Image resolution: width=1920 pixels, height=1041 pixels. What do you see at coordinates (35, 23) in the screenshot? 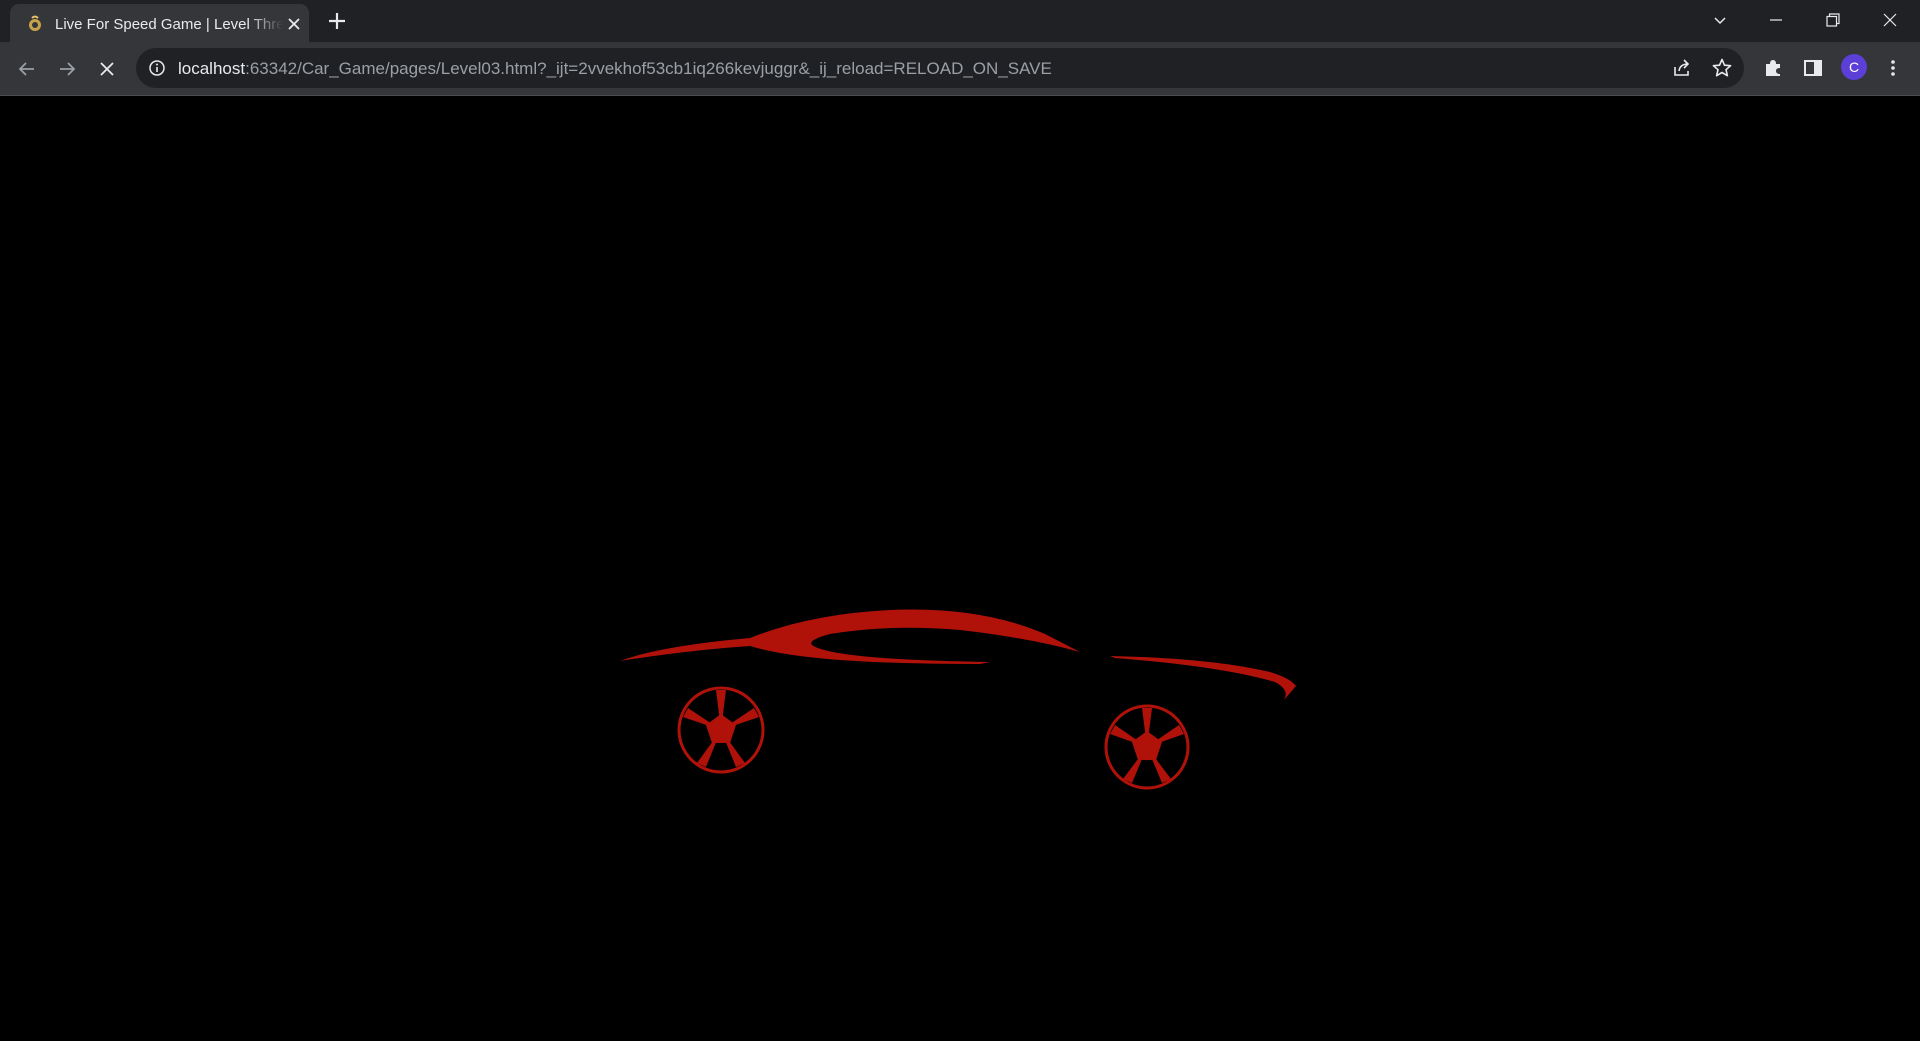
I see `game-favicon-icon` at bounding box center [35, 23].